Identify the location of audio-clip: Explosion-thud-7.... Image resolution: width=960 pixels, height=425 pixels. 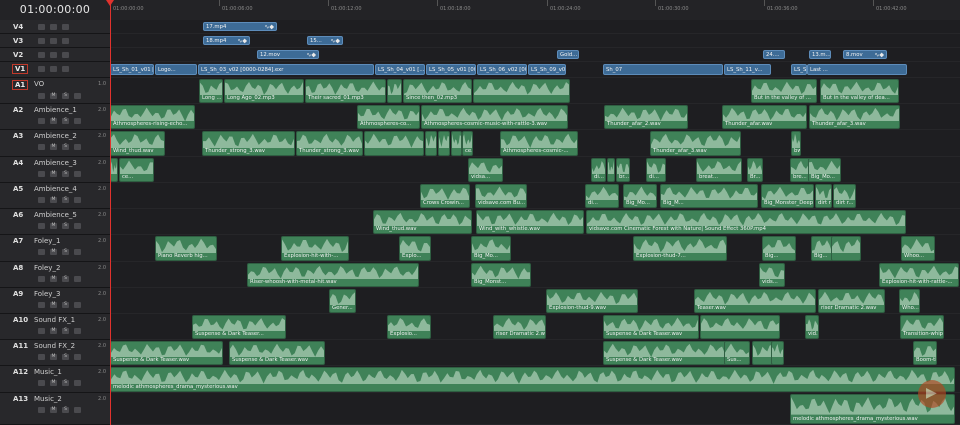
(680, 248).